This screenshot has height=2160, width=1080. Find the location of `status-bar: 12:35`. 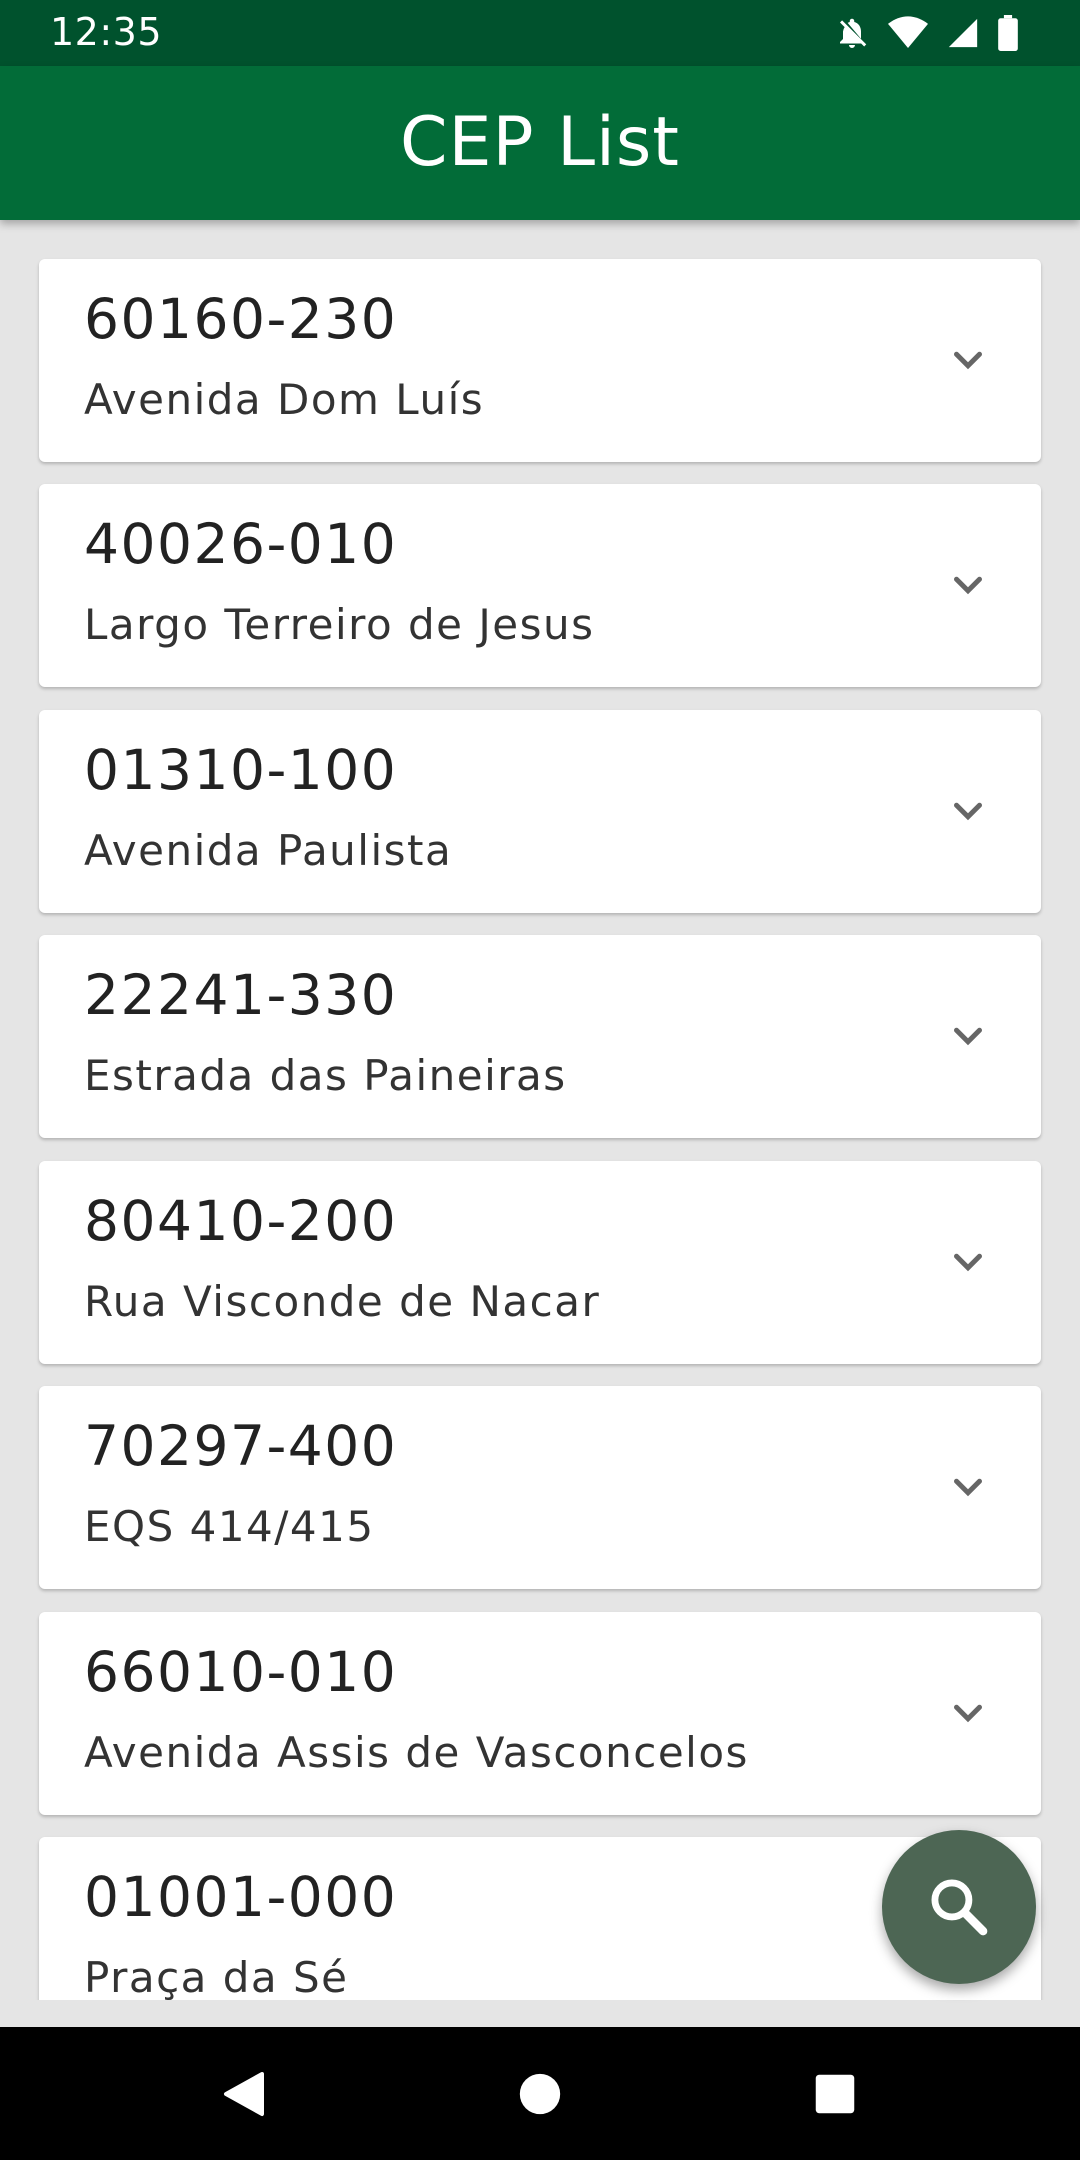

status-bar: 12:35 is located at coordinates (540, 33).